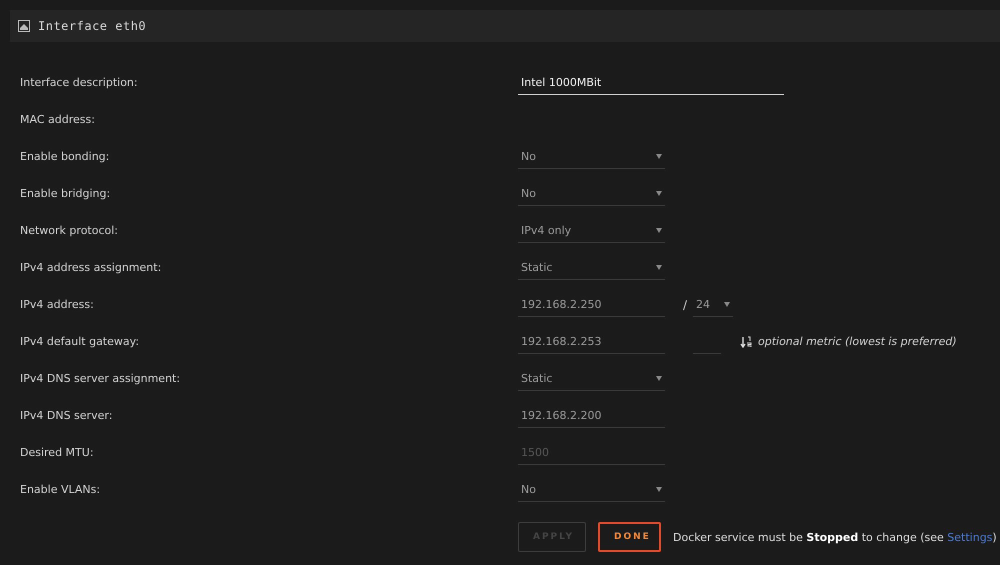 The width and height of the screenshot is (1000, 565). I want to click on dropdown-field: 24, so click(713, 304).